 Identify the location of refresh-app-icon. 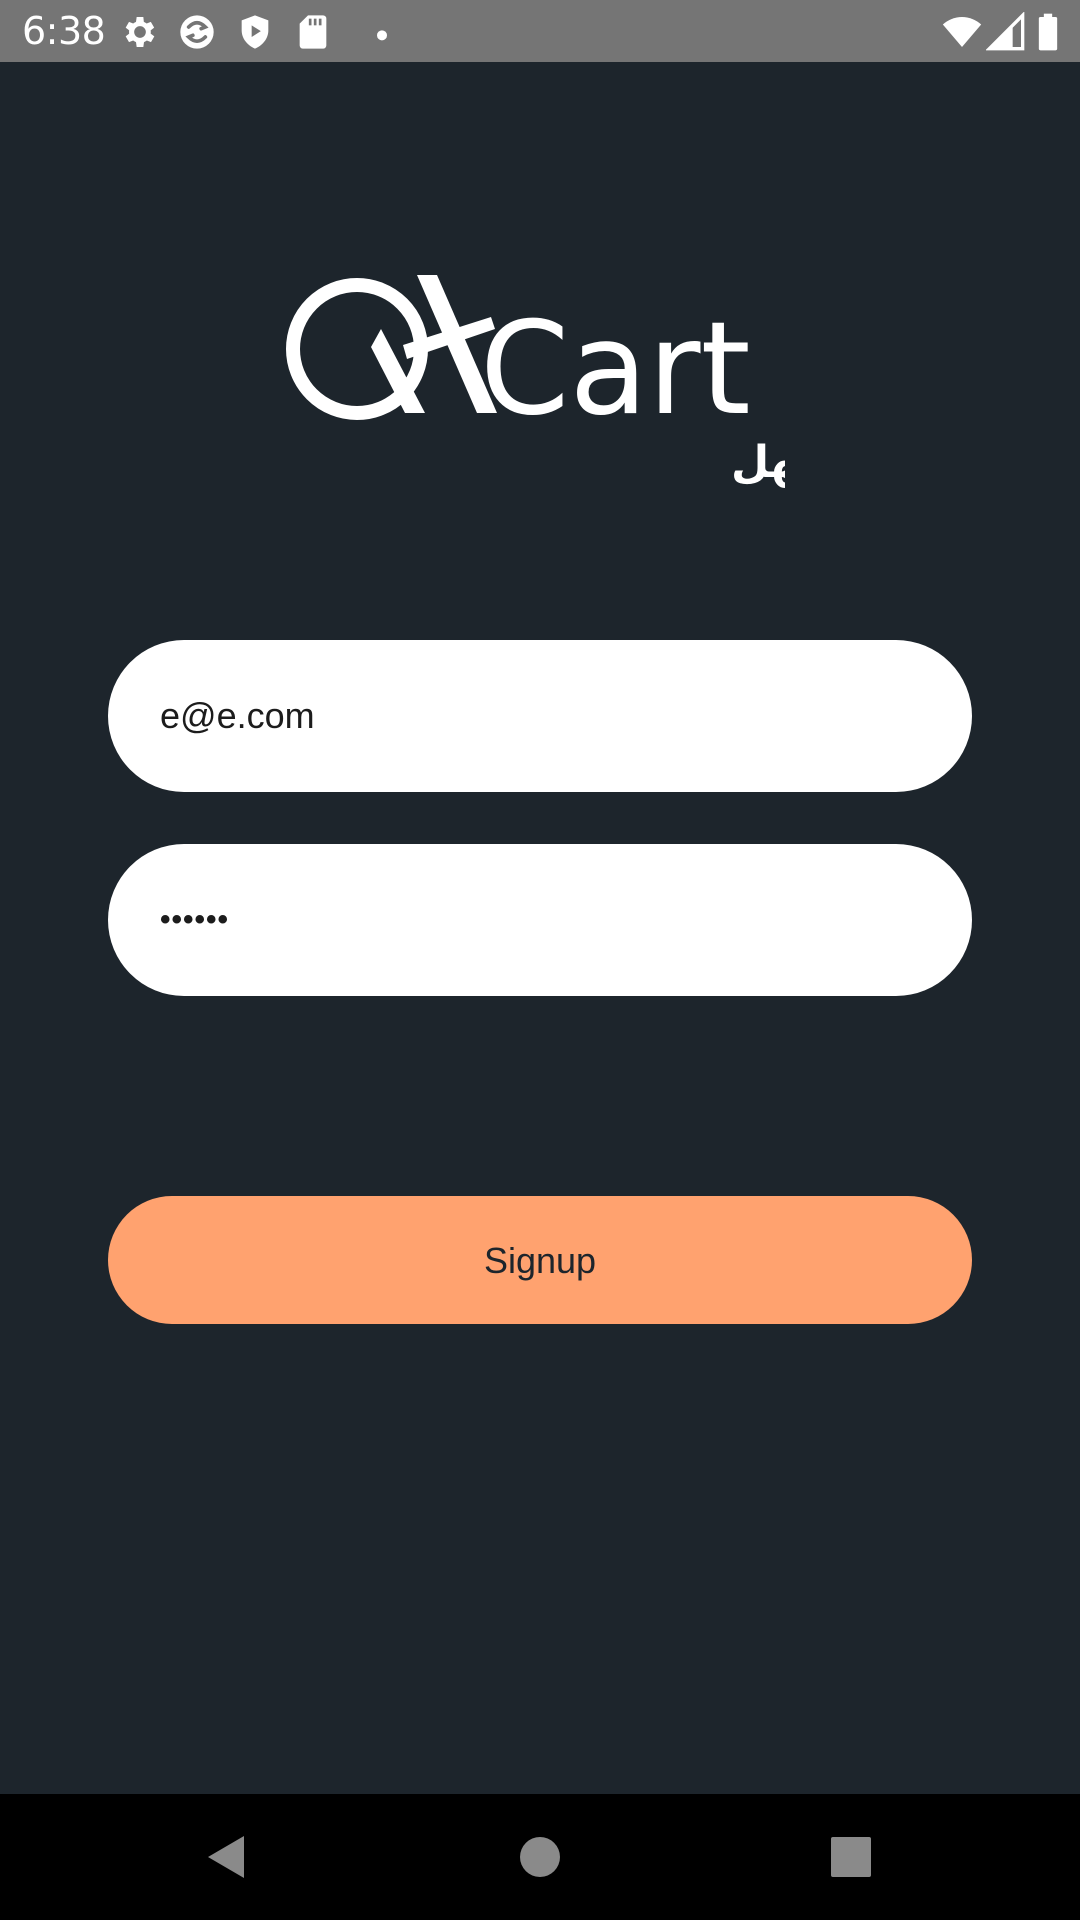
(197, 32).